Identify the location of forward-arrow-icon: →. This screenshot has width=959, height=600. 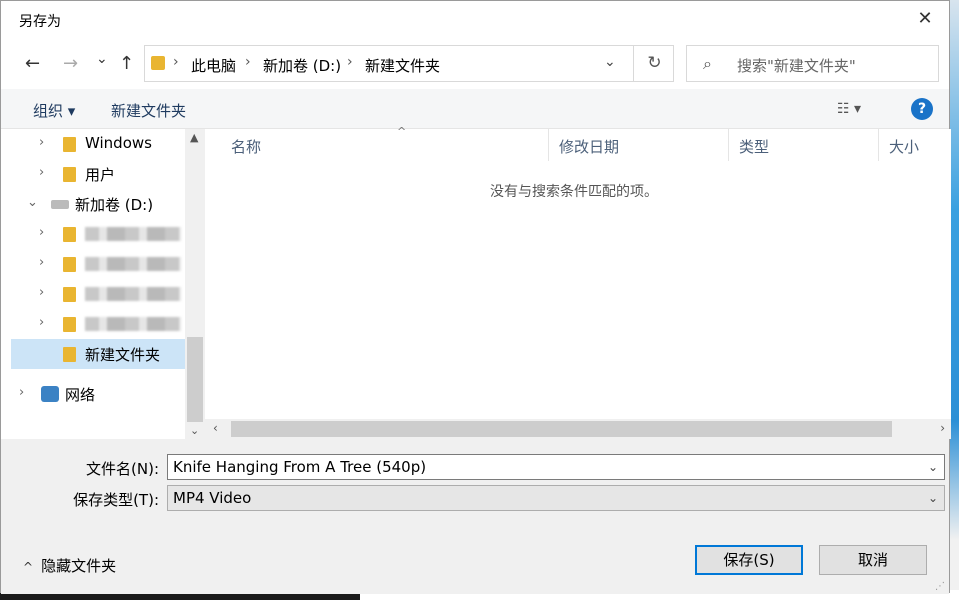
(70, 63).